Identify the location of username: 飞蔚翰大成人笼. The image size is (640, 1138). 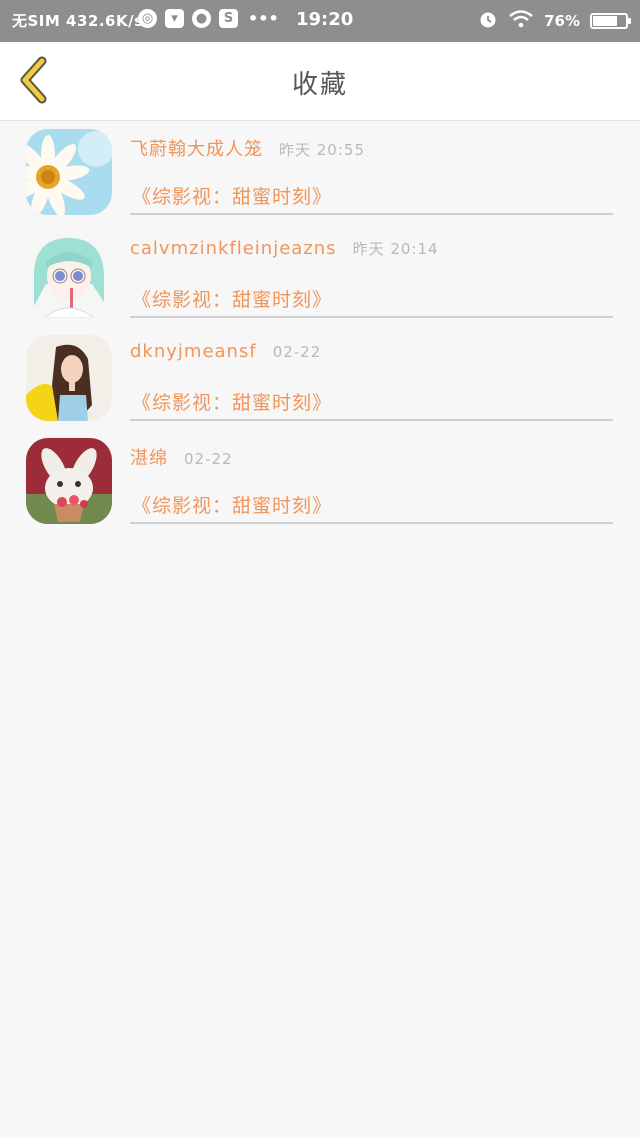
(196, 148).